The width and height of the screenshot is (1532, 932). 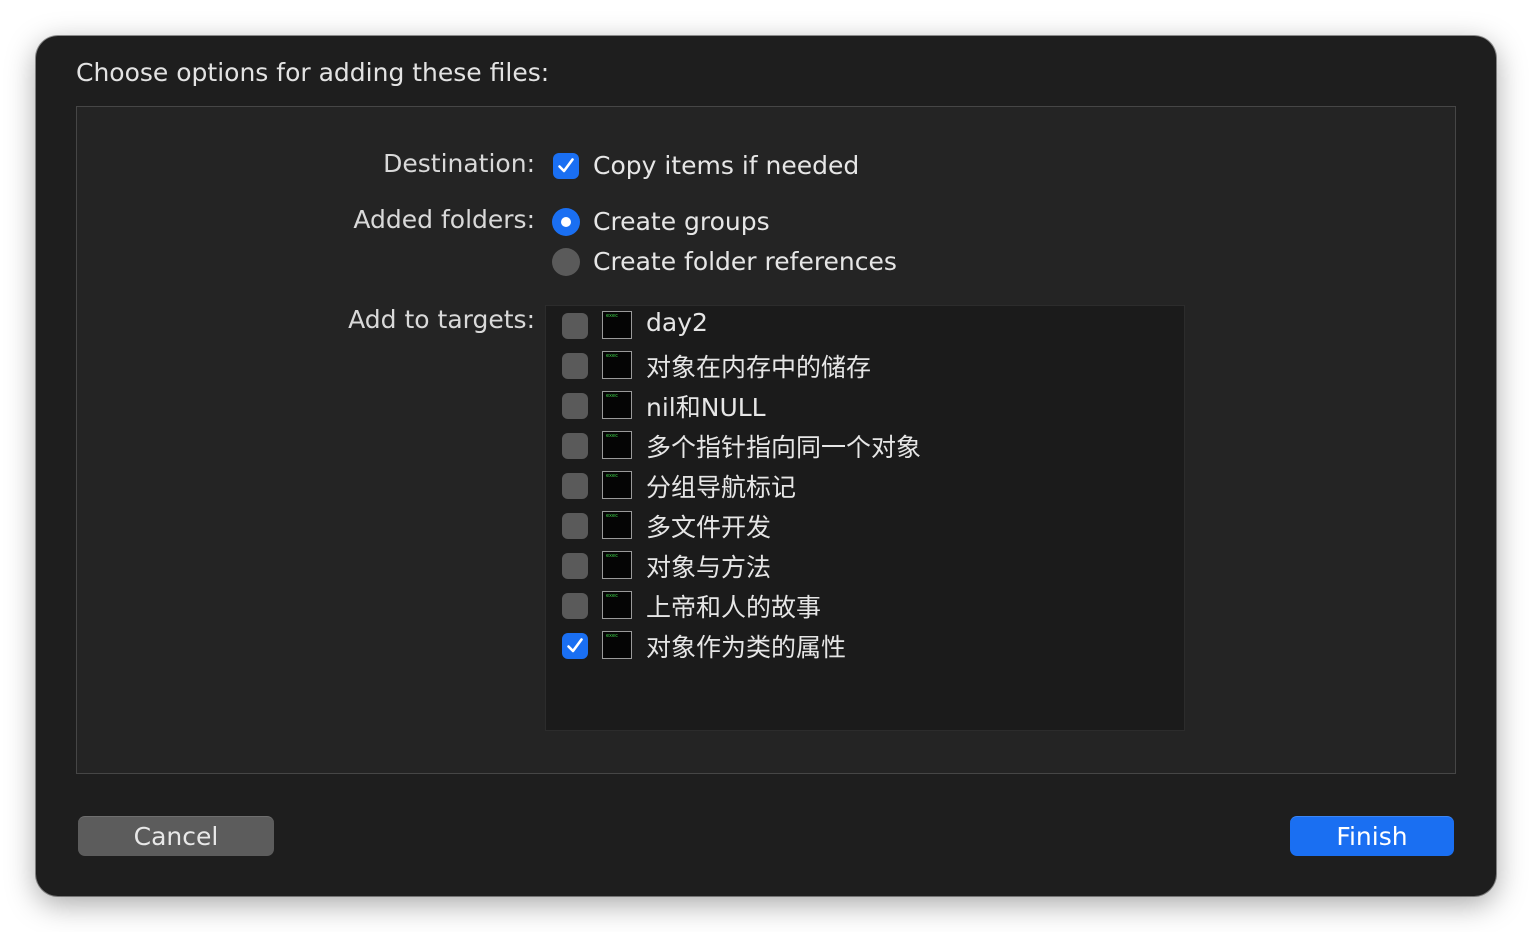 I want to click on target-row-day2: exec day2, so click(x=865, y=326).